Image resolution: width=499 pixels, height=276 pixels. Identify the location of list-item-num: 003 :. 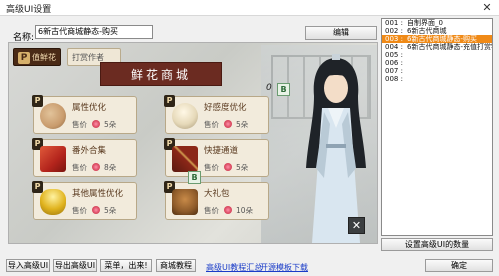
(394, 39).